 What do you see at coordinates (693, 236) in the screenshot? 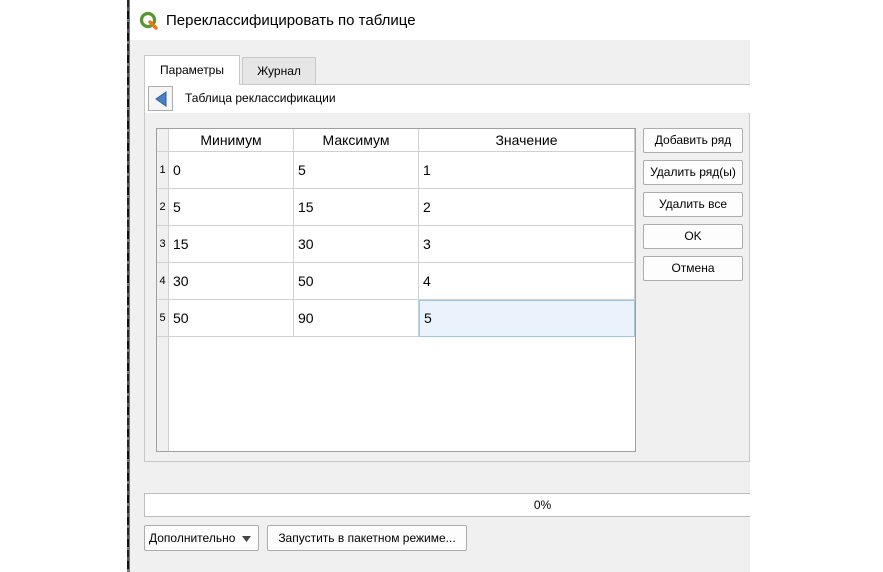
I see `ok-button: OK` at bounding box center [693, 236].